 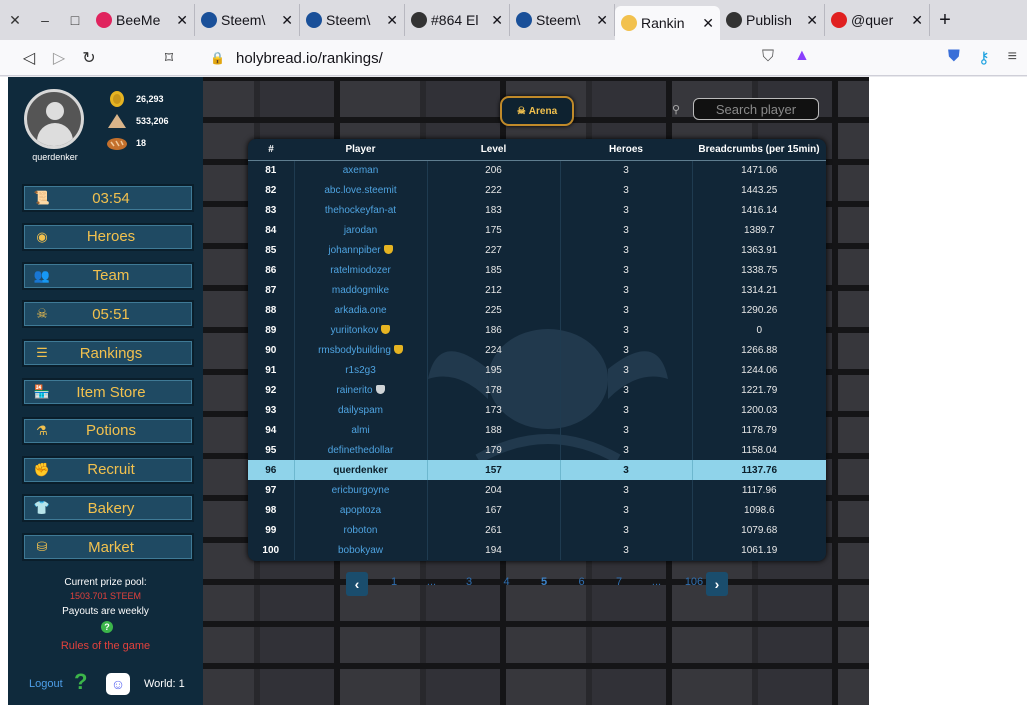 What do you see at coordinates (717, 584) in the screenshot?
I see `next-page-button: ›` at bounding box center [717, 584].